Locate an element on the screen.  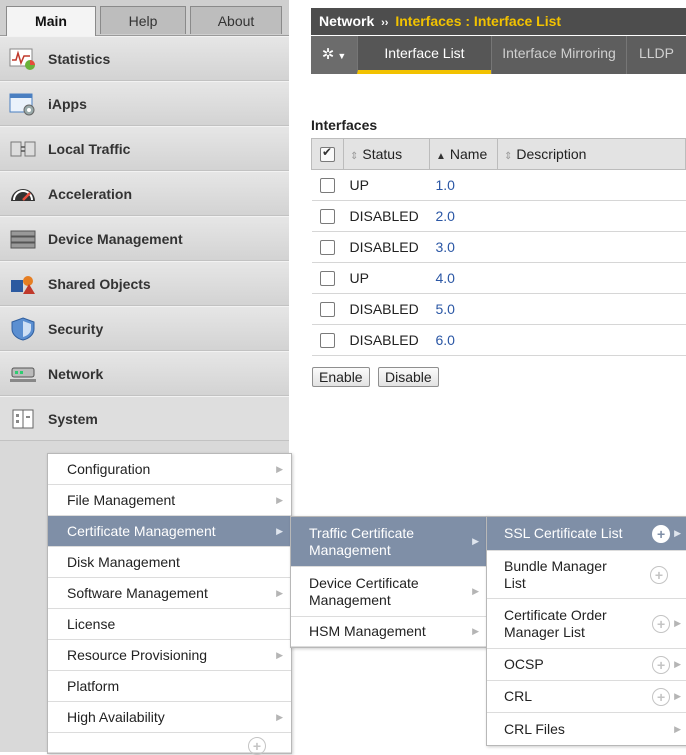
iapps-icon is located at coordinates (23, 104).